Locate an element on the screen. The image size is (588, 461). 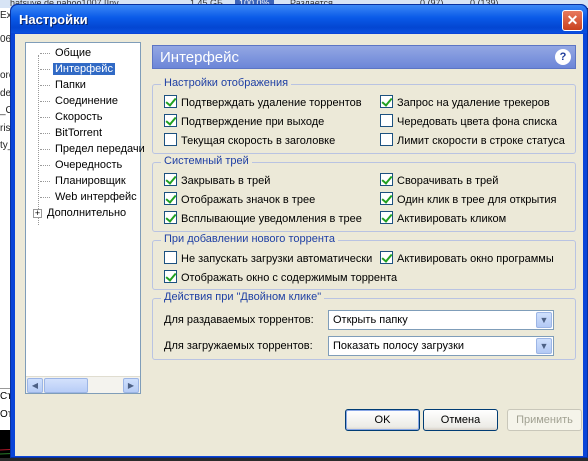
tree-item-speed: Скорость is located at coordinates (72, 117).